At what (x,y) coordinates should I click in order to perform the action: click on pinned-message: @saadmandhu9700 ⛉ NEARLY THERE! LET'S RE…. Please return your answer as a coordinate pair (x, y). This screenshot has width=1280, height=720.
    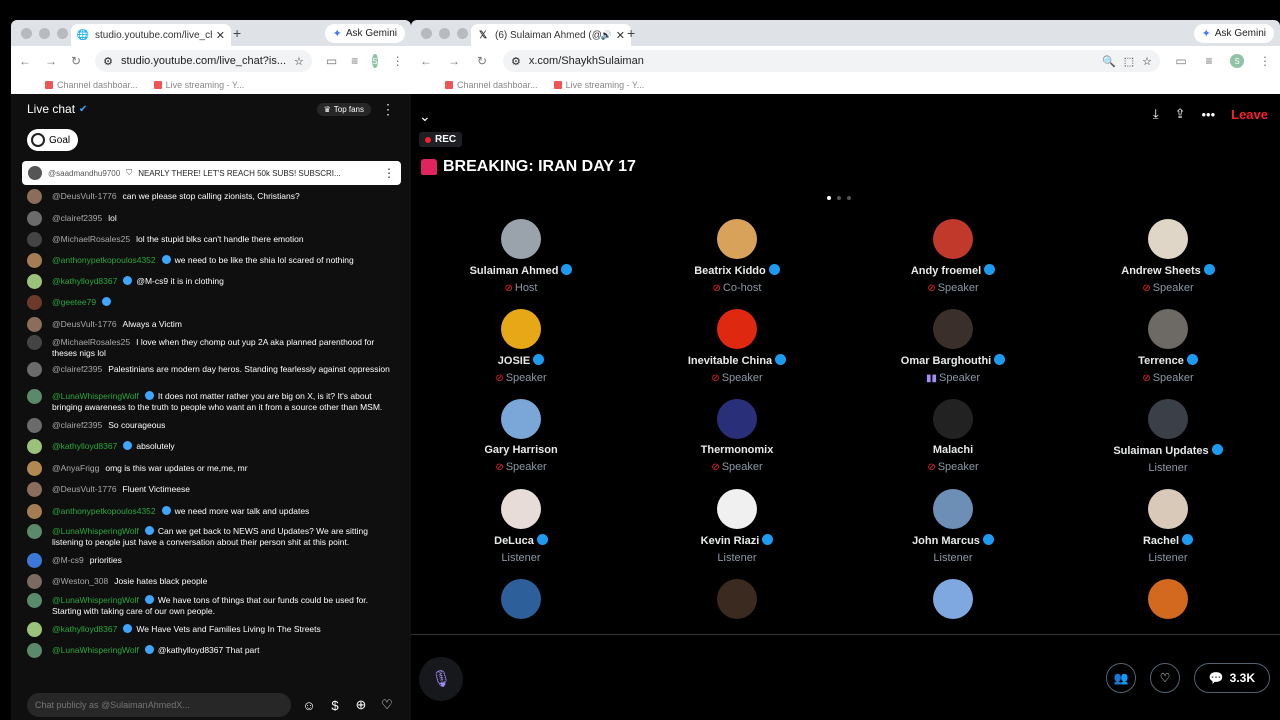
    Looking at the image, I should click on (211, 173).